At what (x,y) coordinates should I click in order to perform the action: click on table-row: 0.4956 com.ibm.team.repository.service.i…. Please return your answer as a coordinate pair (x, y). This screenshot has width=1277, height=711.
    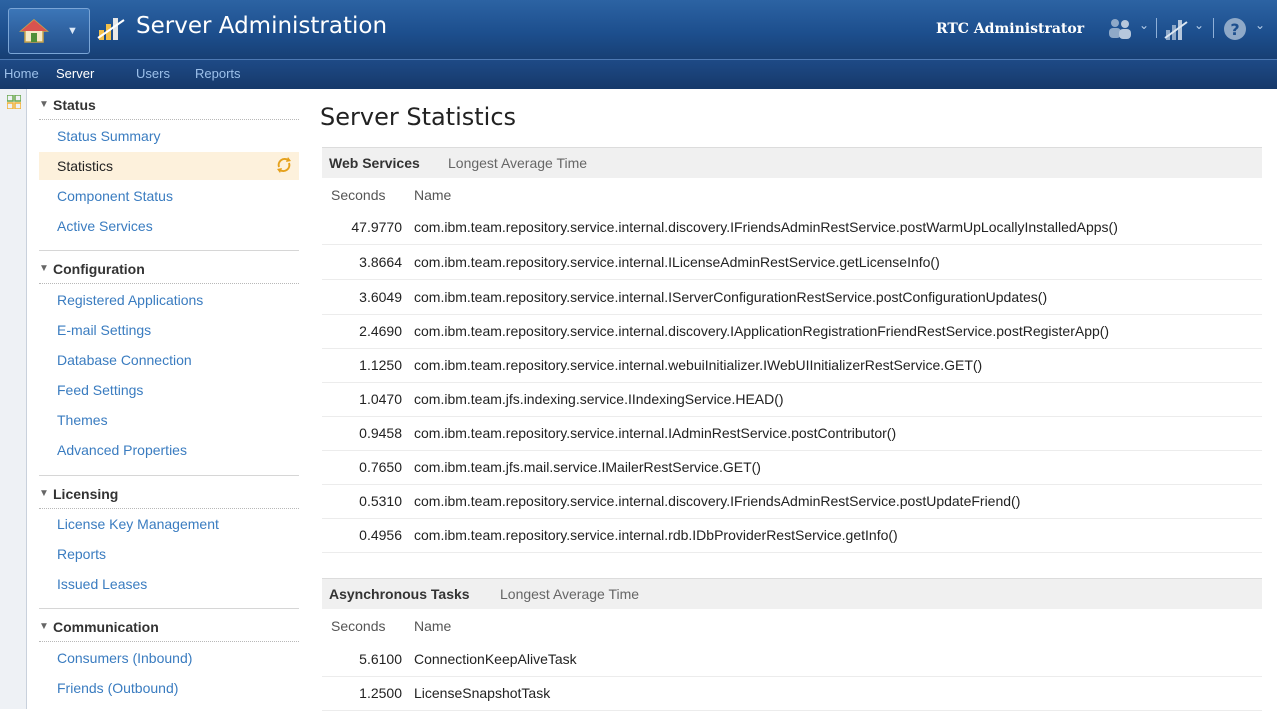
    Looking at the image, I should click on (792, 535).